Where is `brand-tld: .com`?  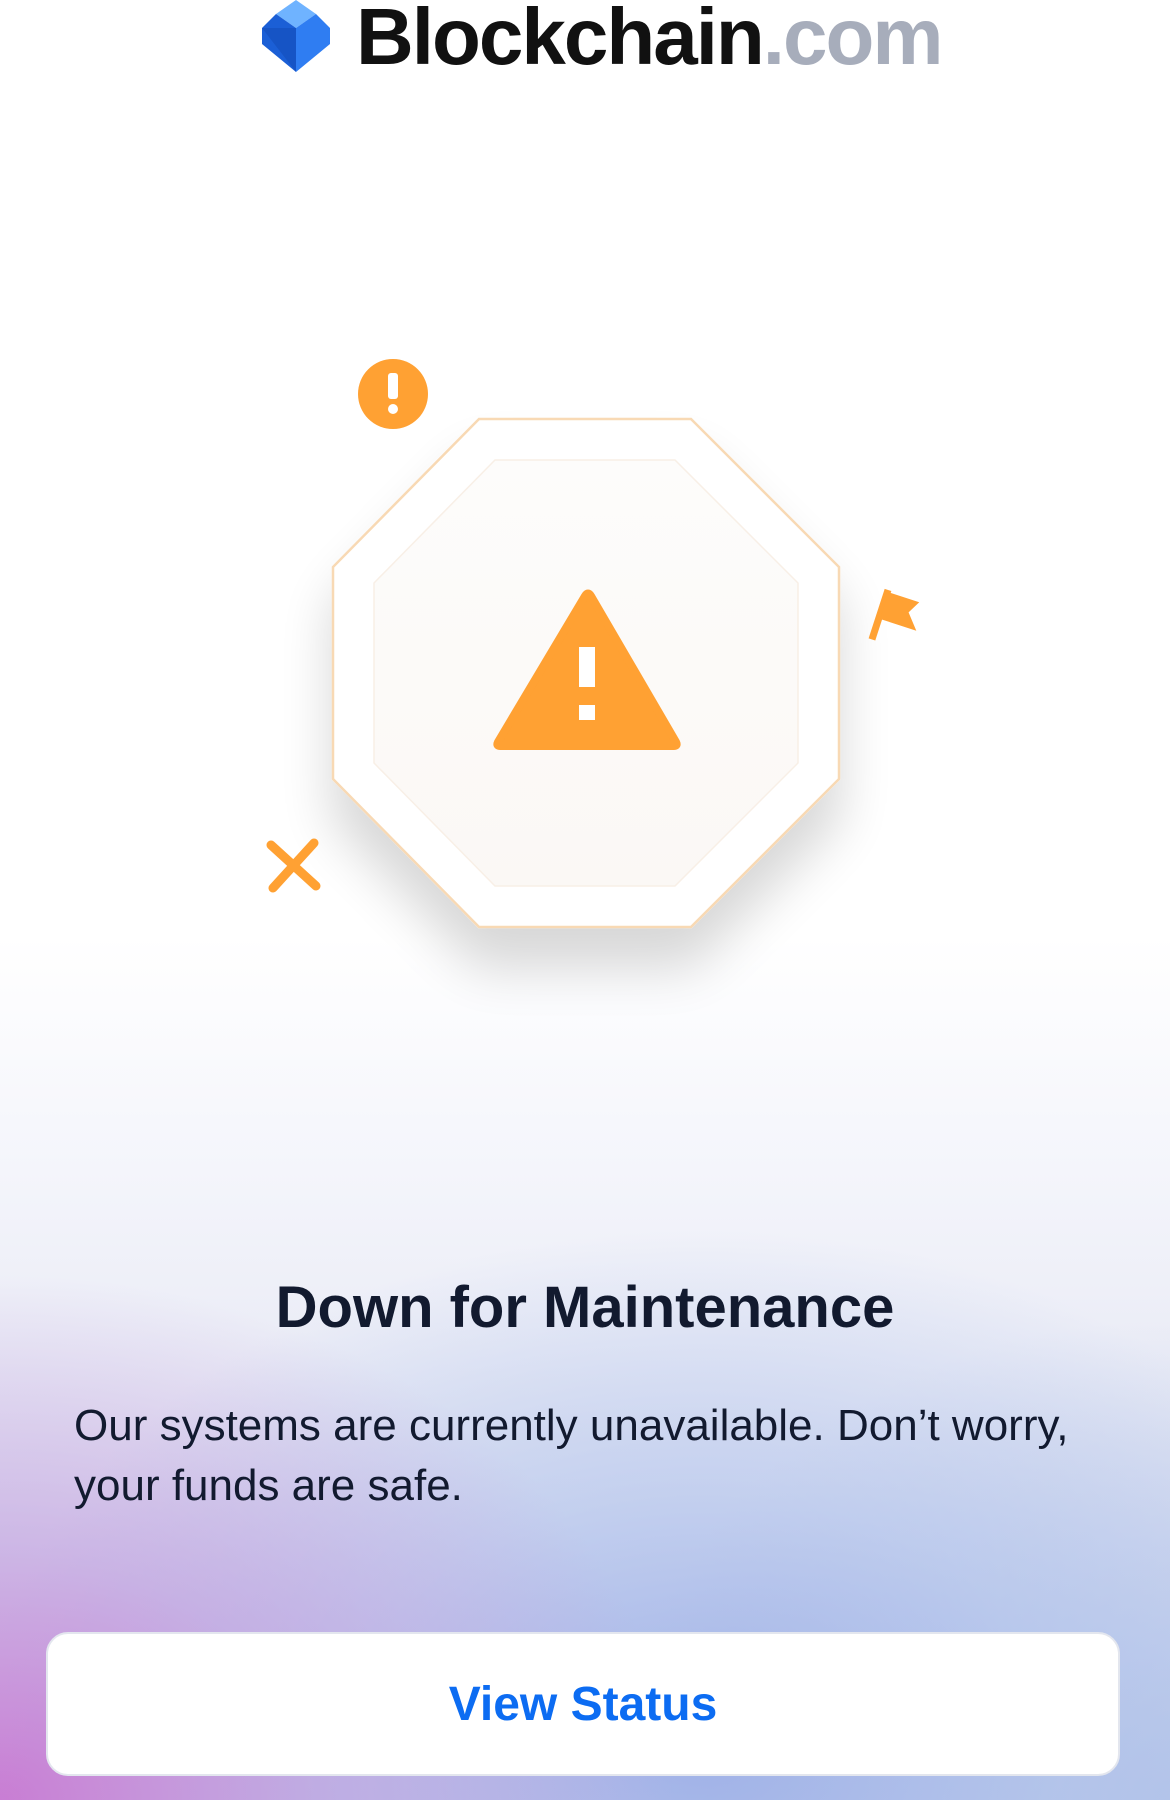
brand-tld: .com is located at coordinates (853, 40).